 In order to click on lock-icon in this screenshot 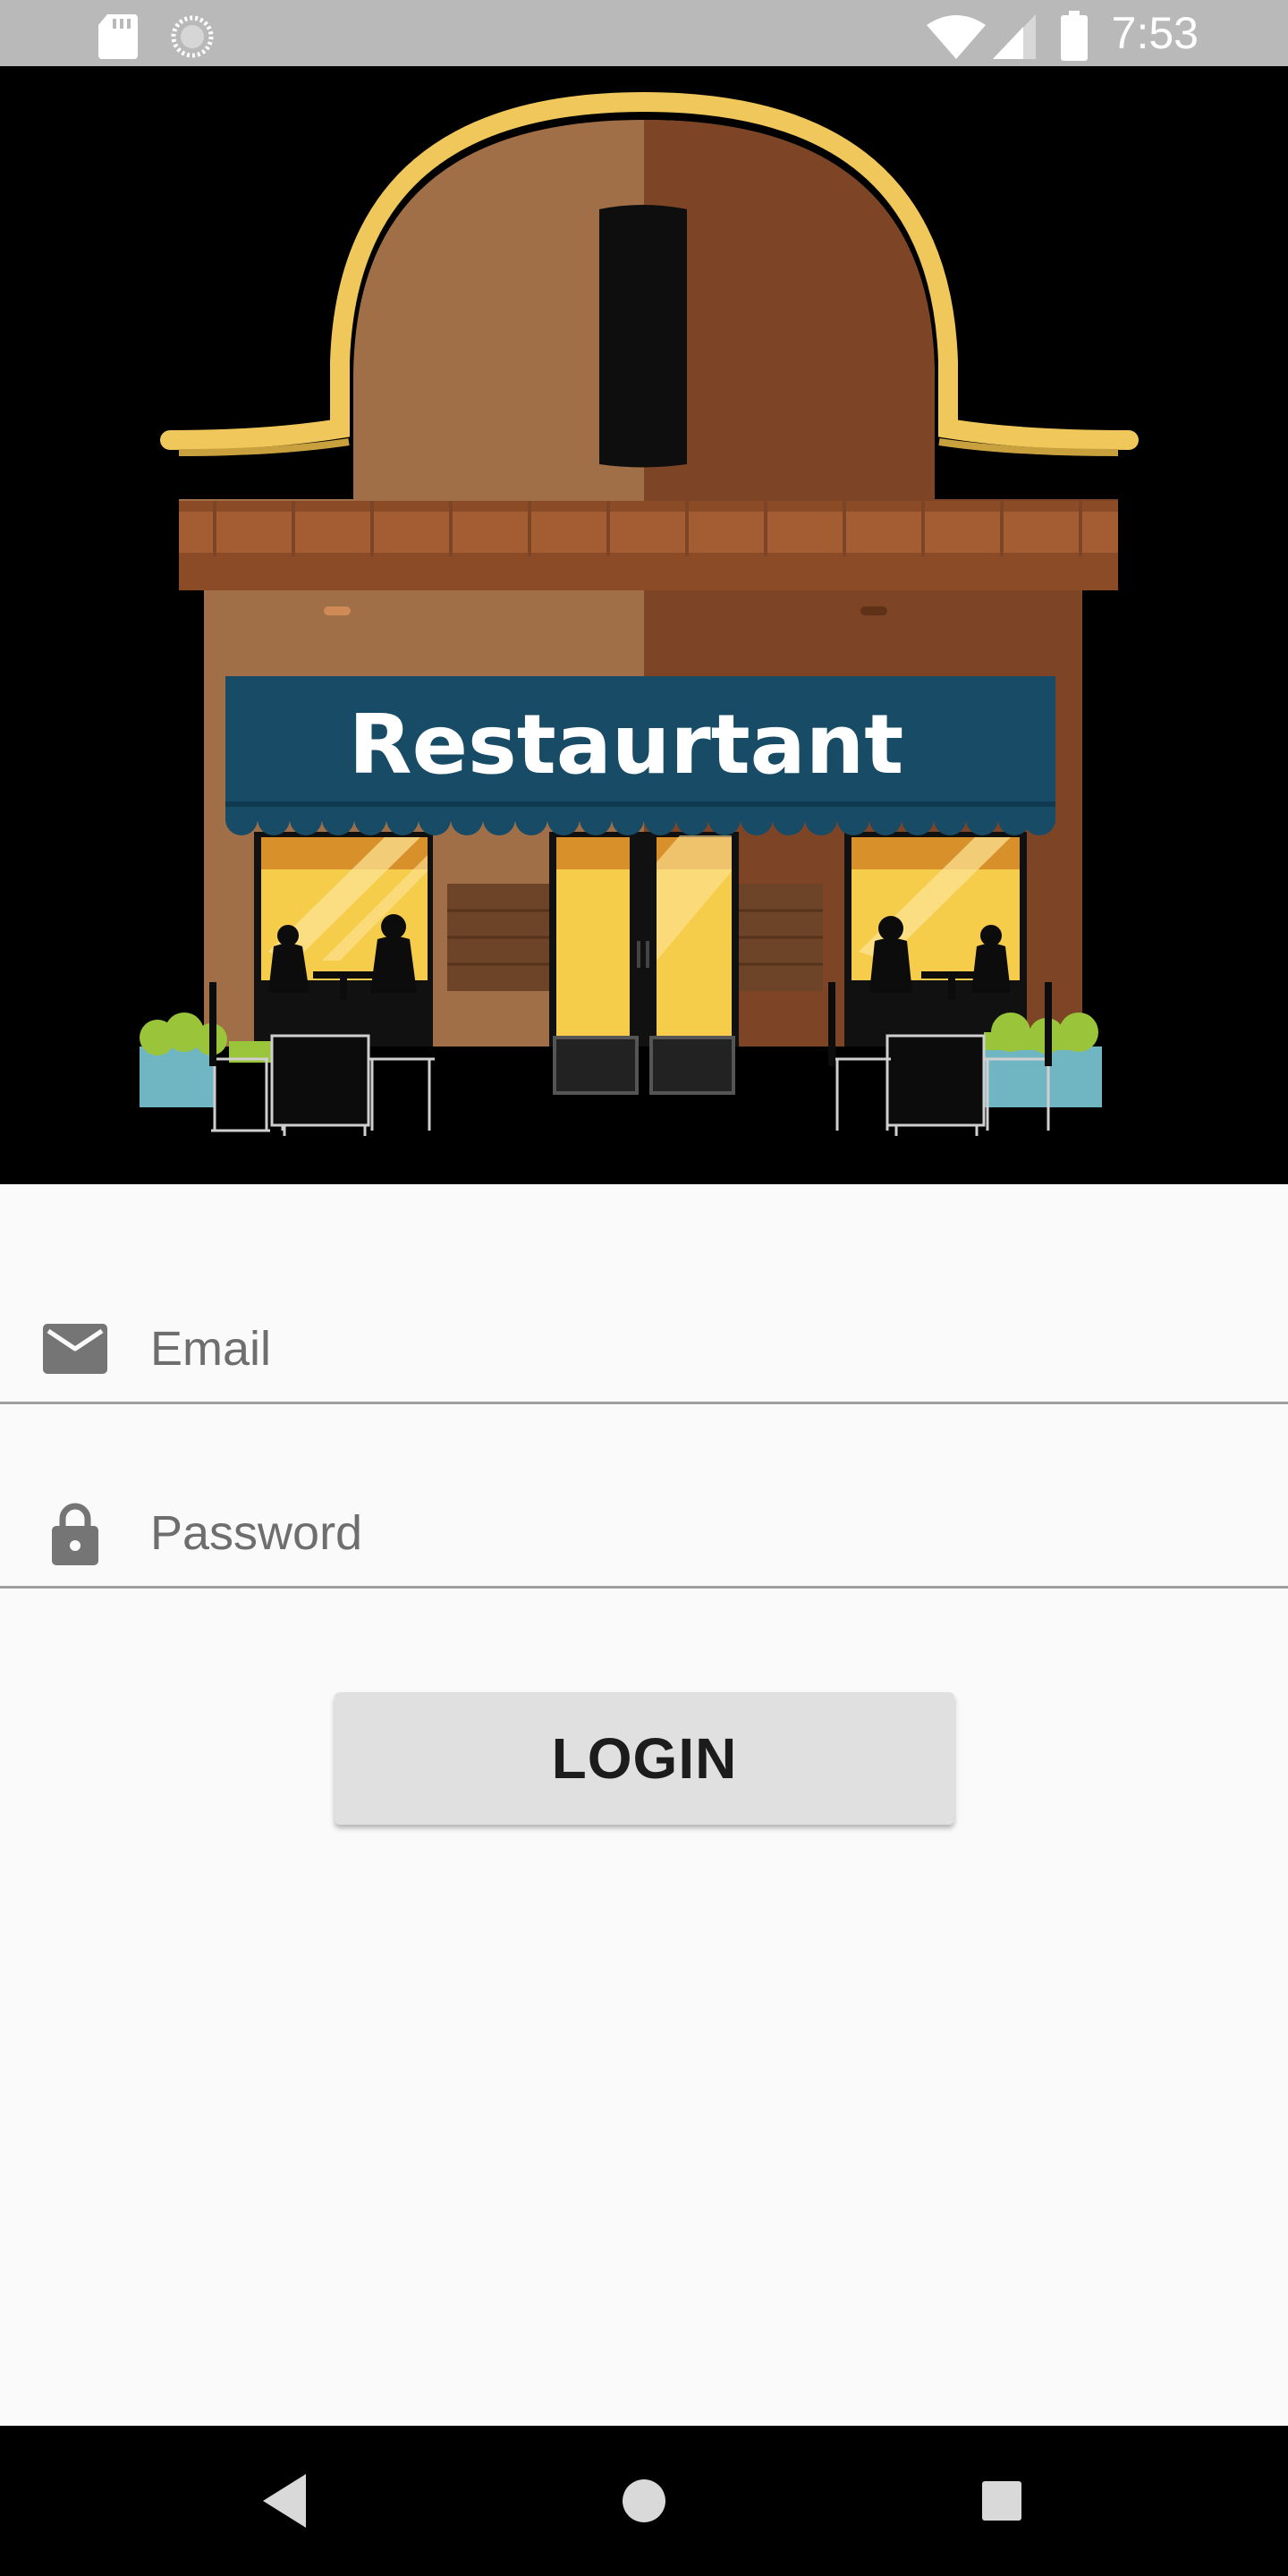, I will do `click(75, 1534)`.